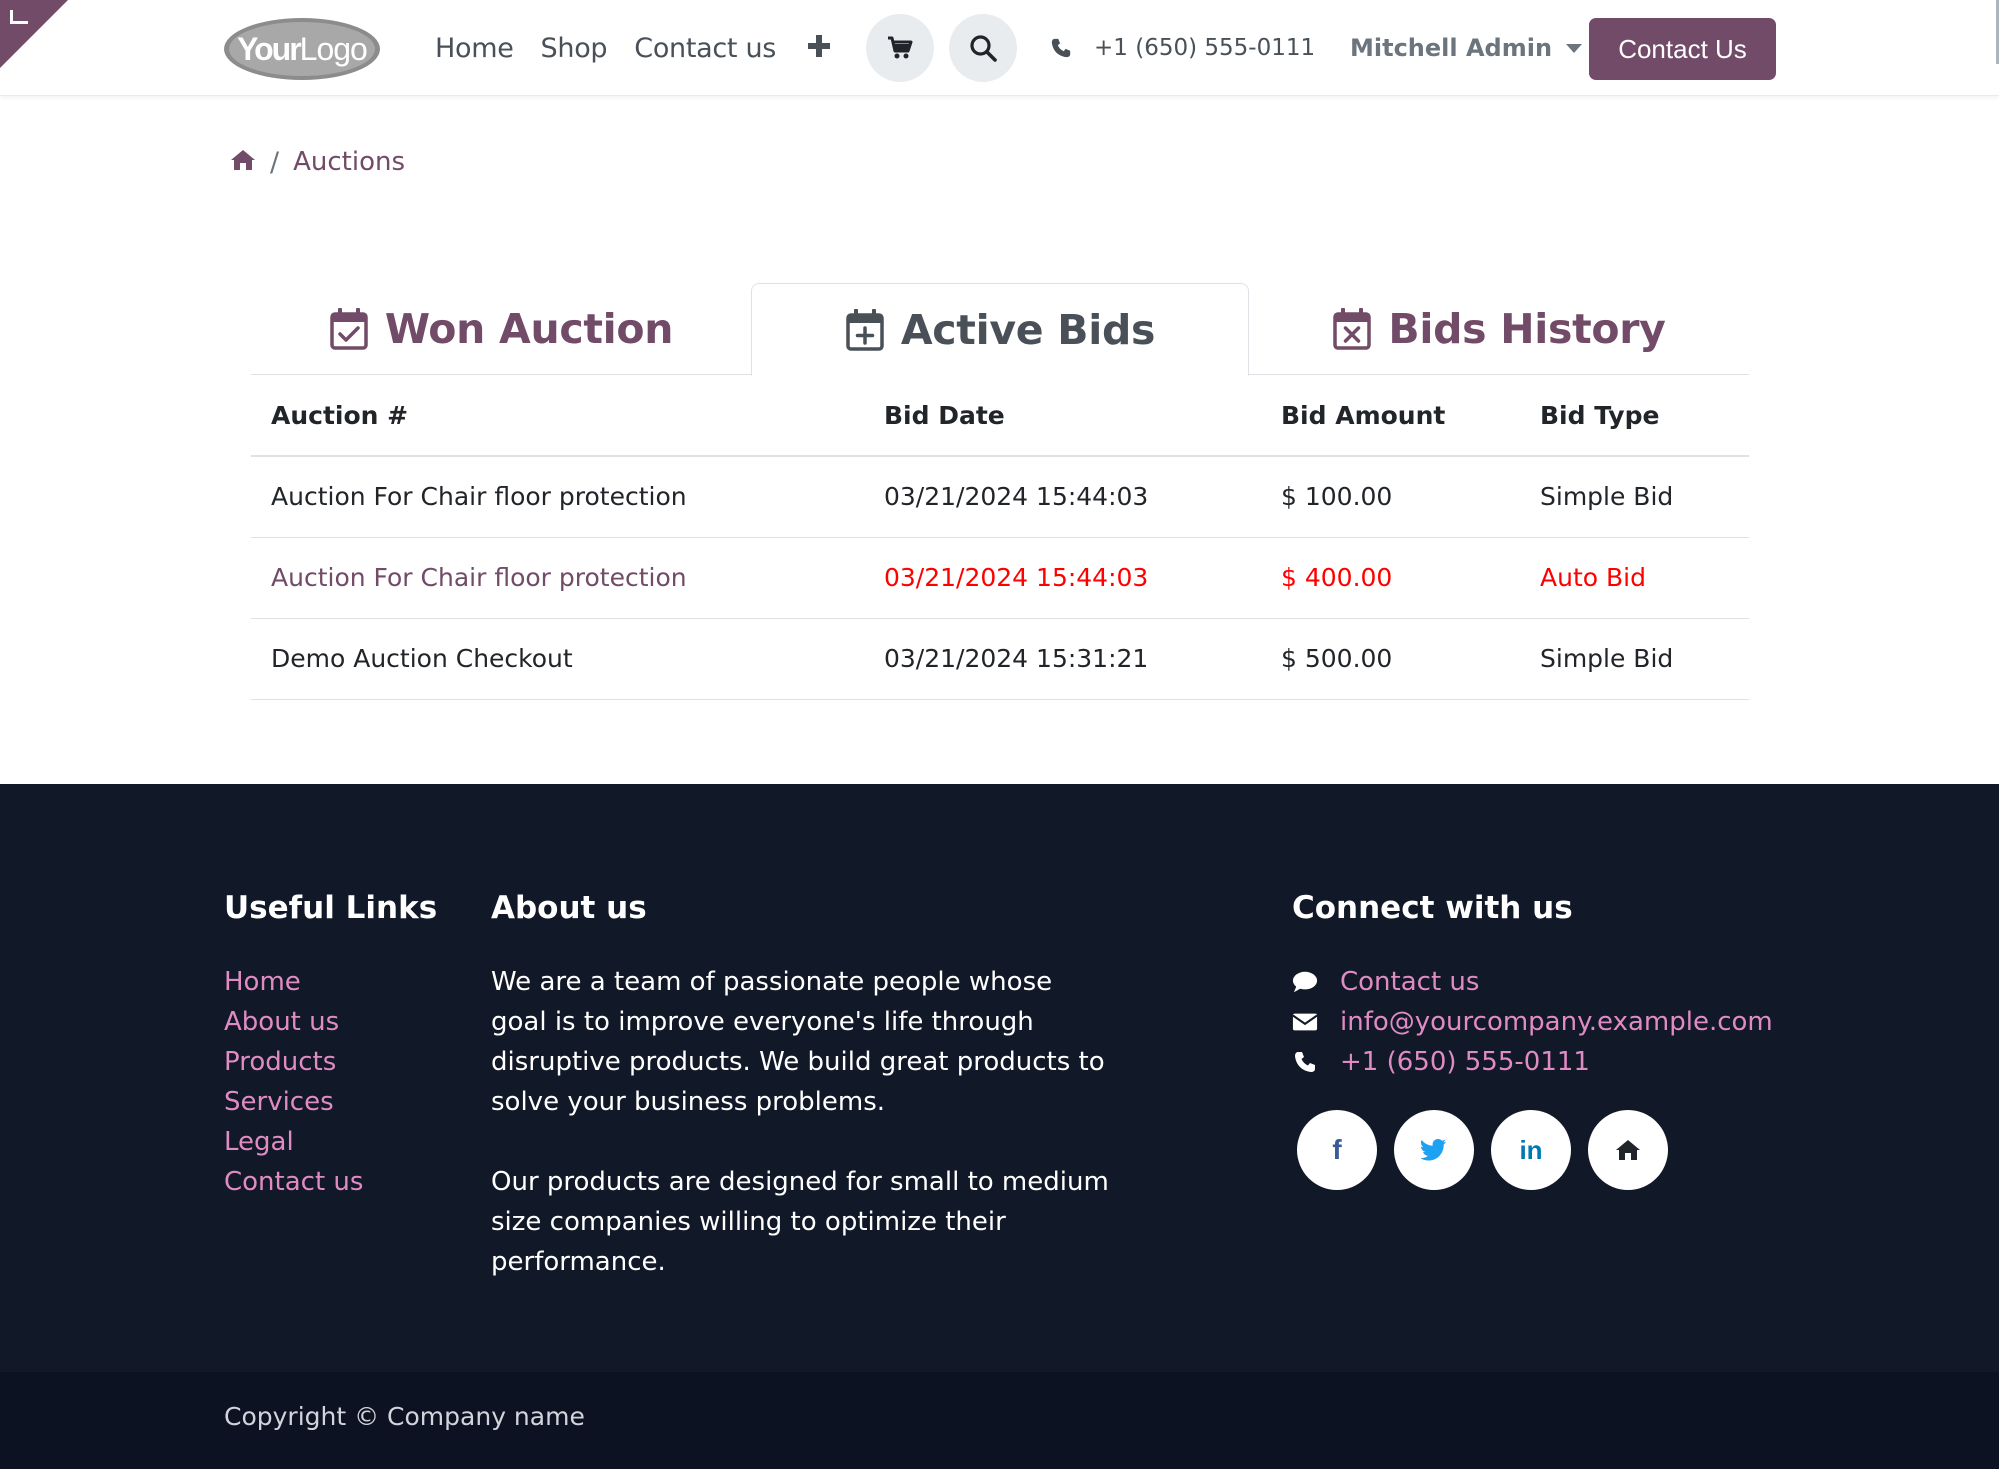 This screenshot has width=1999, height=1469. Describe the element at coordinates (293, 1022) in the screenshot. I see `footer-link-about-us: About us` at that location.